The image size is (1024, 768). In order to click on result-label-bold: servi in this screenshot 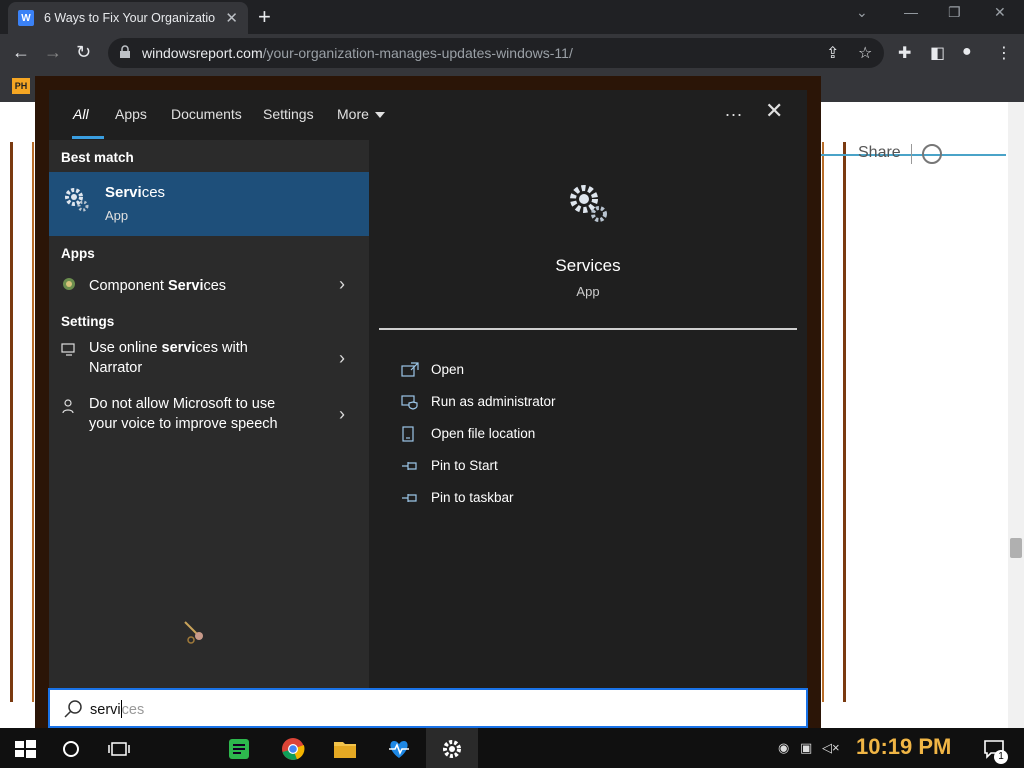, I will do `click(178, 348)`.